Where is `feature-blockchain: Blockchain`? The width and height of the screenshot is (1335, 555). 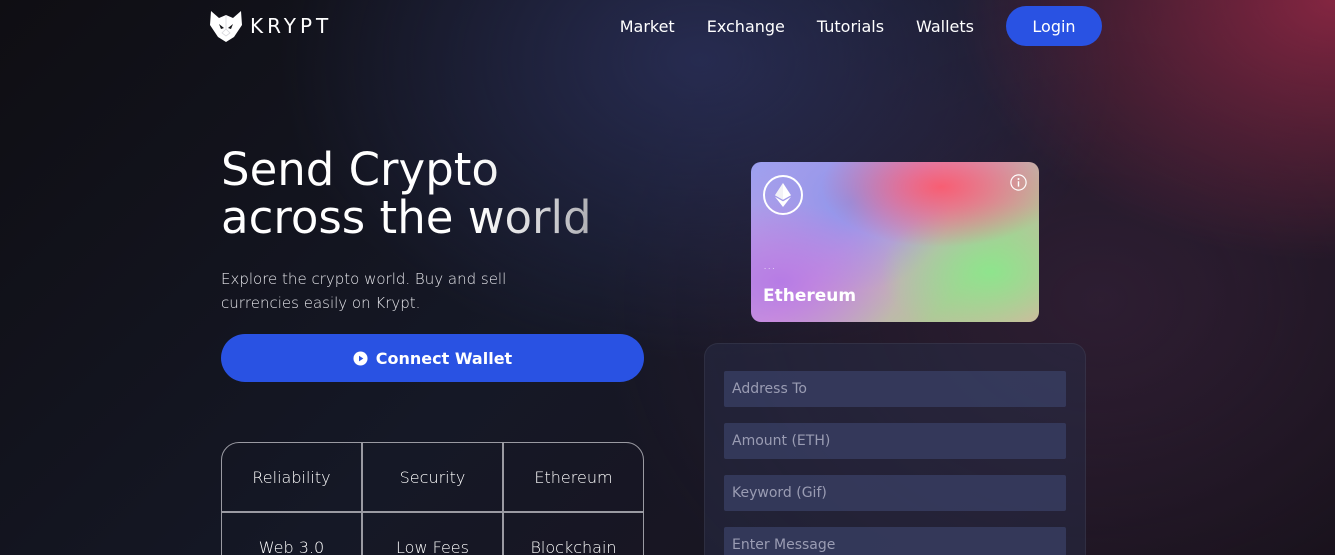 feature-blockchain: Blockchain is located at coordinates (573, 533).